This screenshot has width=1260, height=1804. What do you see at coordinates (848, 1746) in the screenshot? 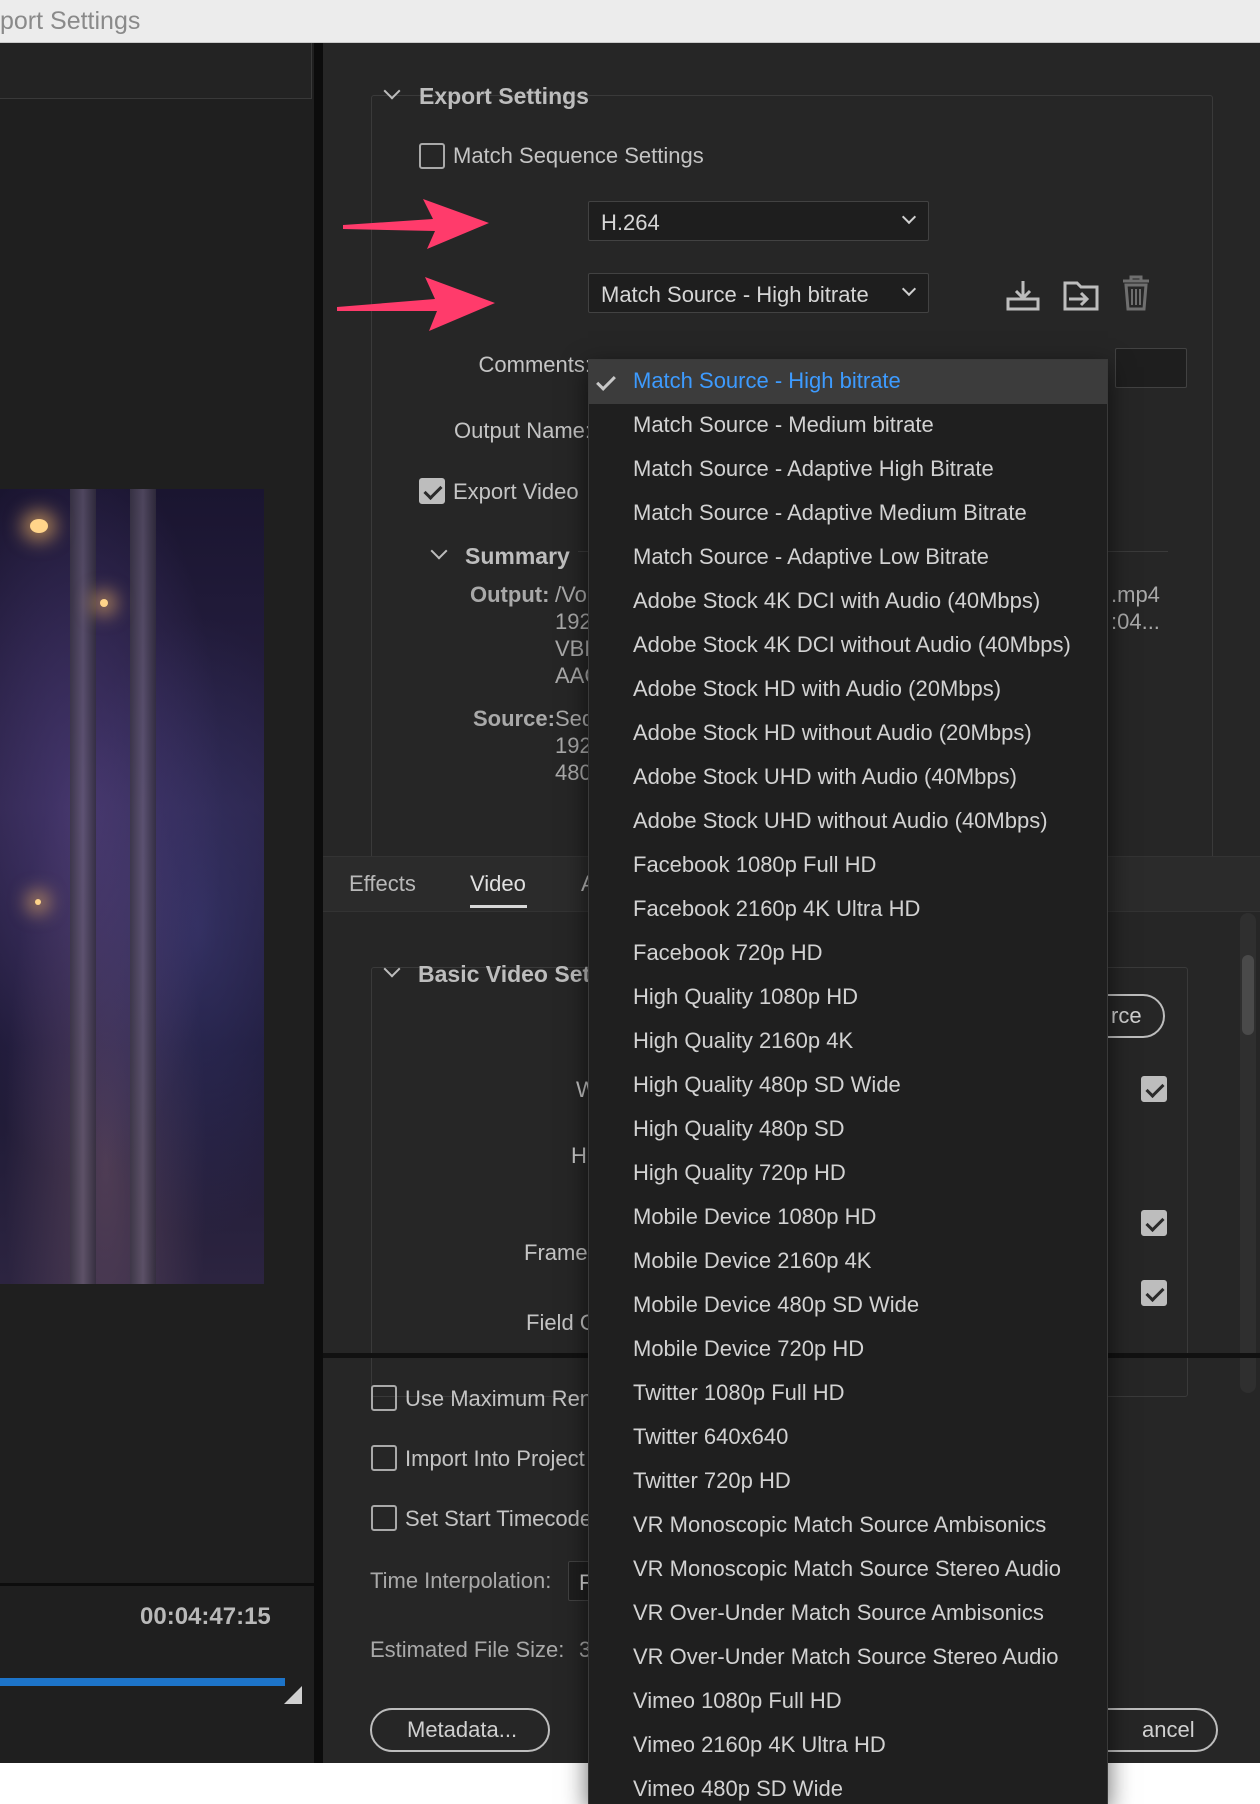
I see `preset-menu-item: Vimeo 2160p 4K Ultra HD` at bounding box center [848, 1746].